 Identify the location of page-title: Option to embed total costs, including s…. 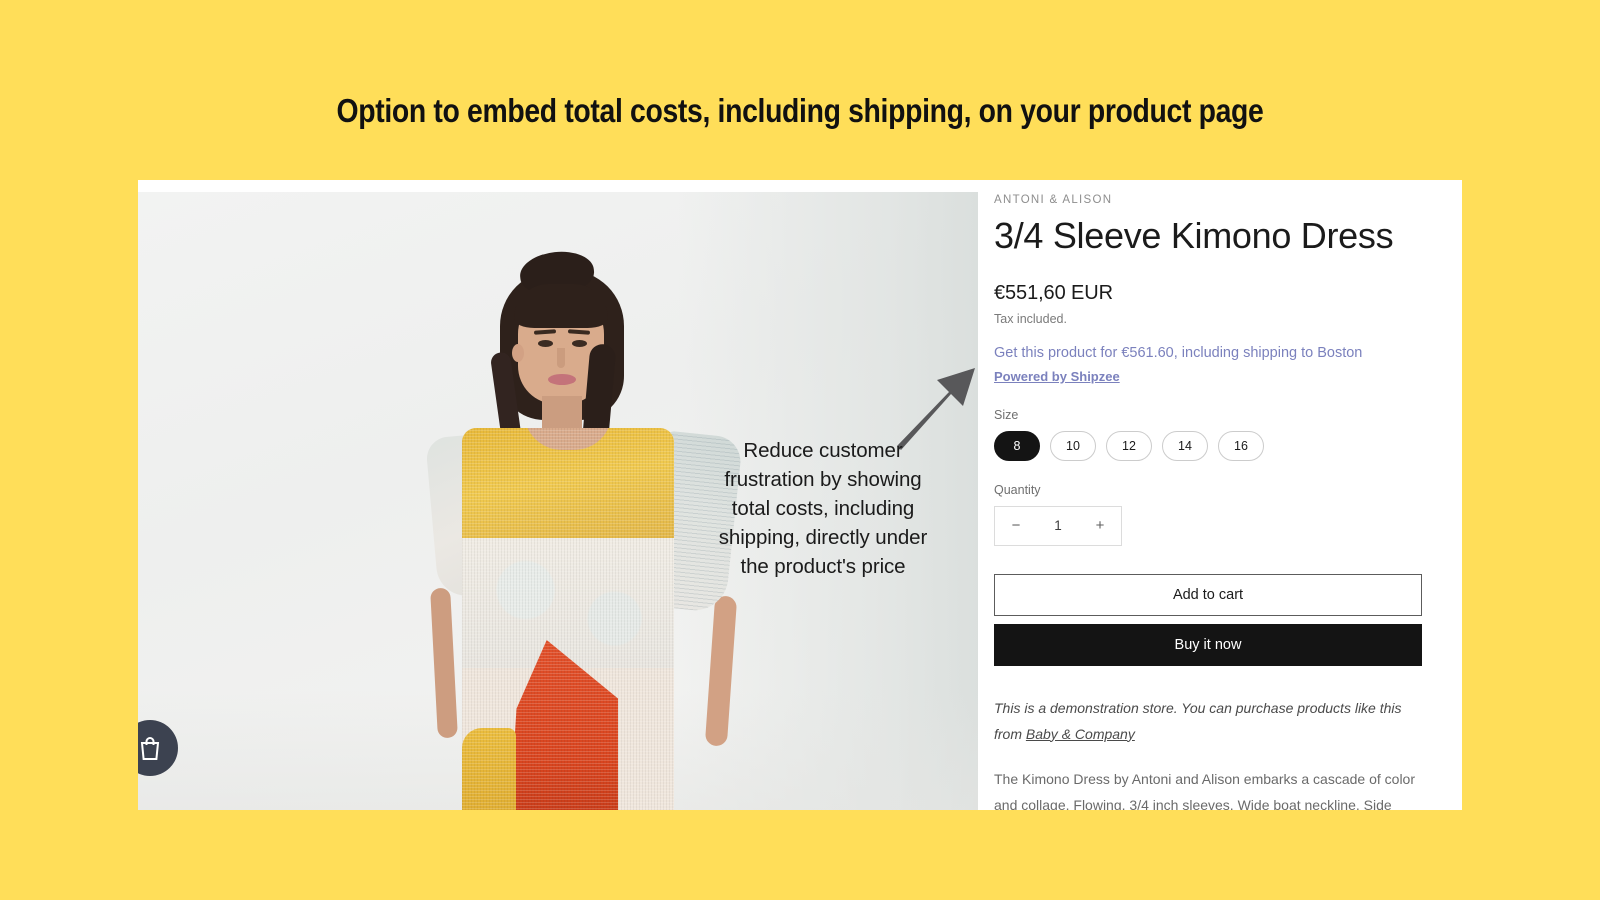
(800, 110).